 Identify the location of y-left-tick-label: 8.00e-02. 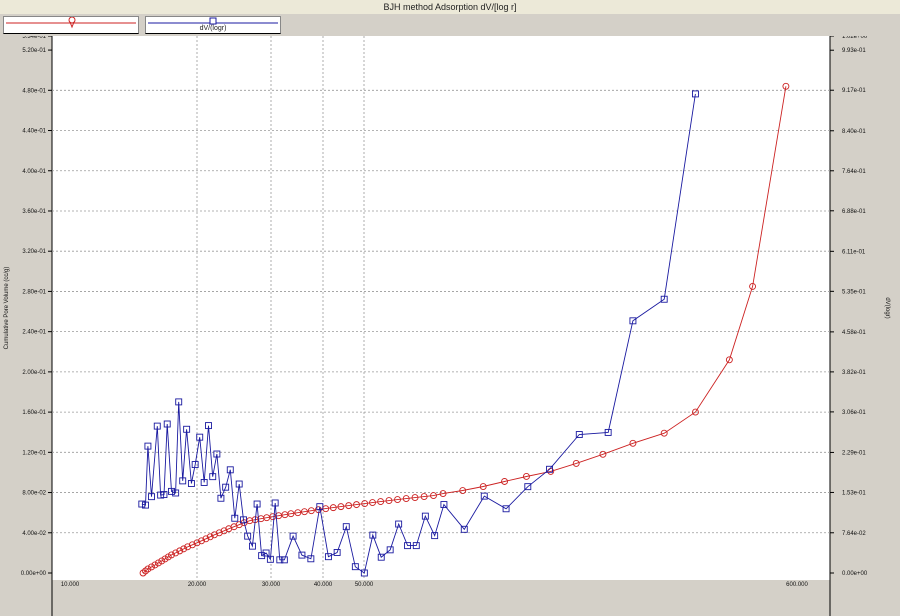
(34, 494).